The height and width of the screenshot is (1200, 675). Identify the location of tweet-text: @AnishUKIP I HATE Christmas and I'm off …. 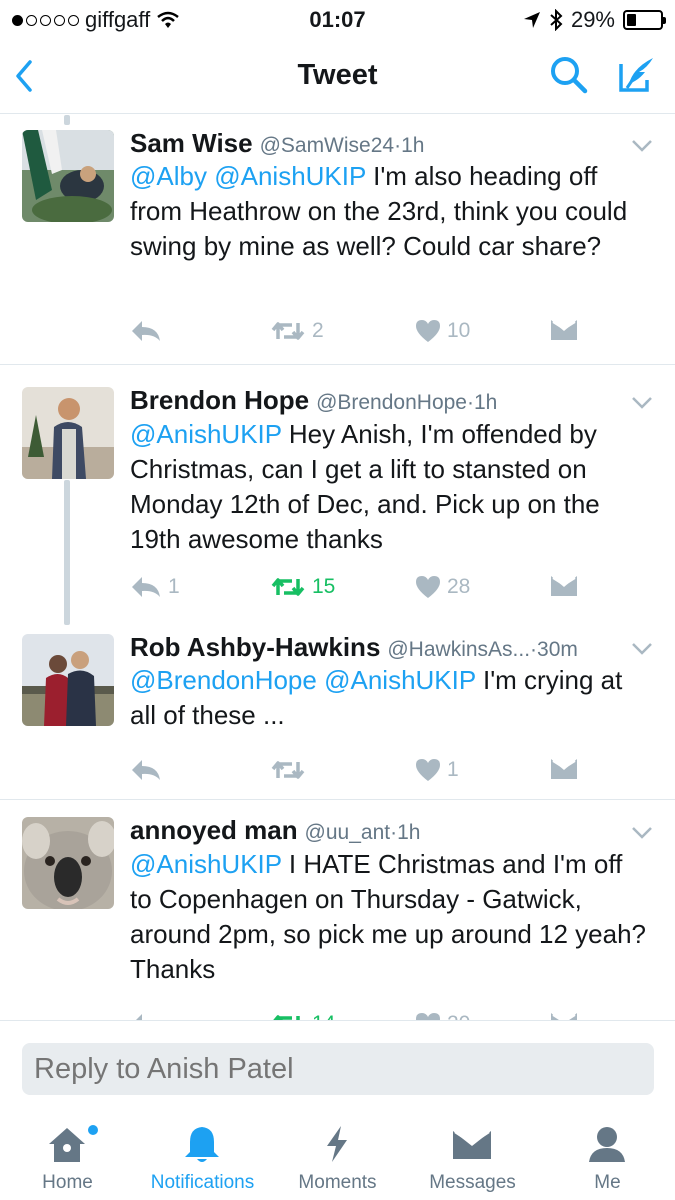
(390, 917).